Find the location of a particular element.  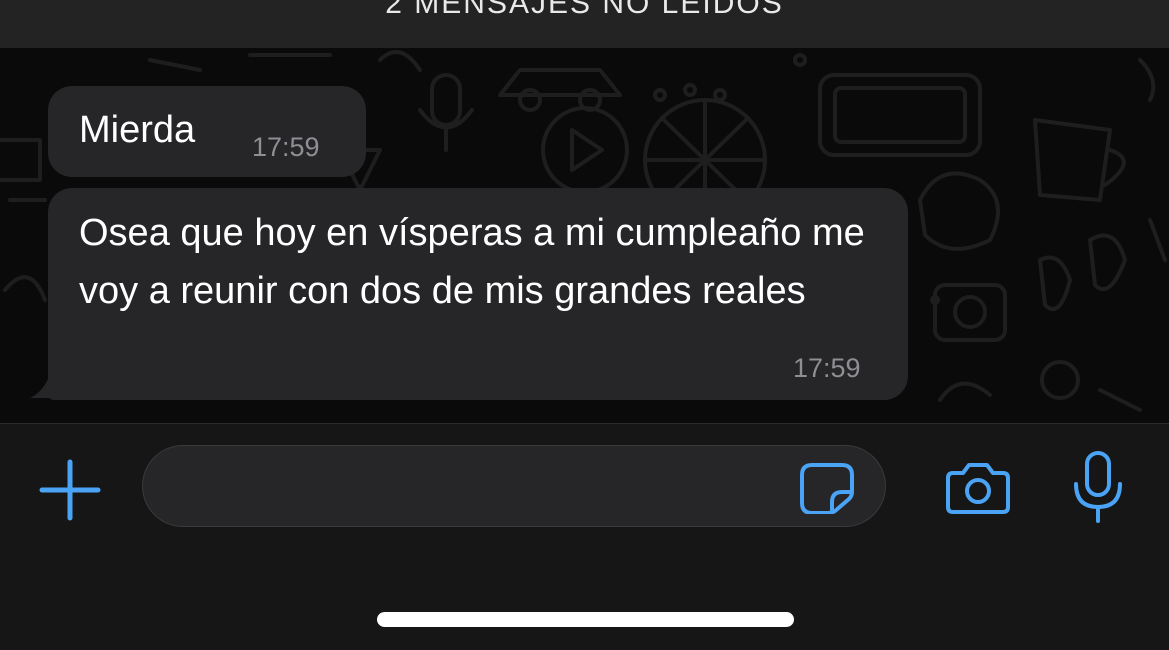

sticker-icon is located at coordinates (827, 488).